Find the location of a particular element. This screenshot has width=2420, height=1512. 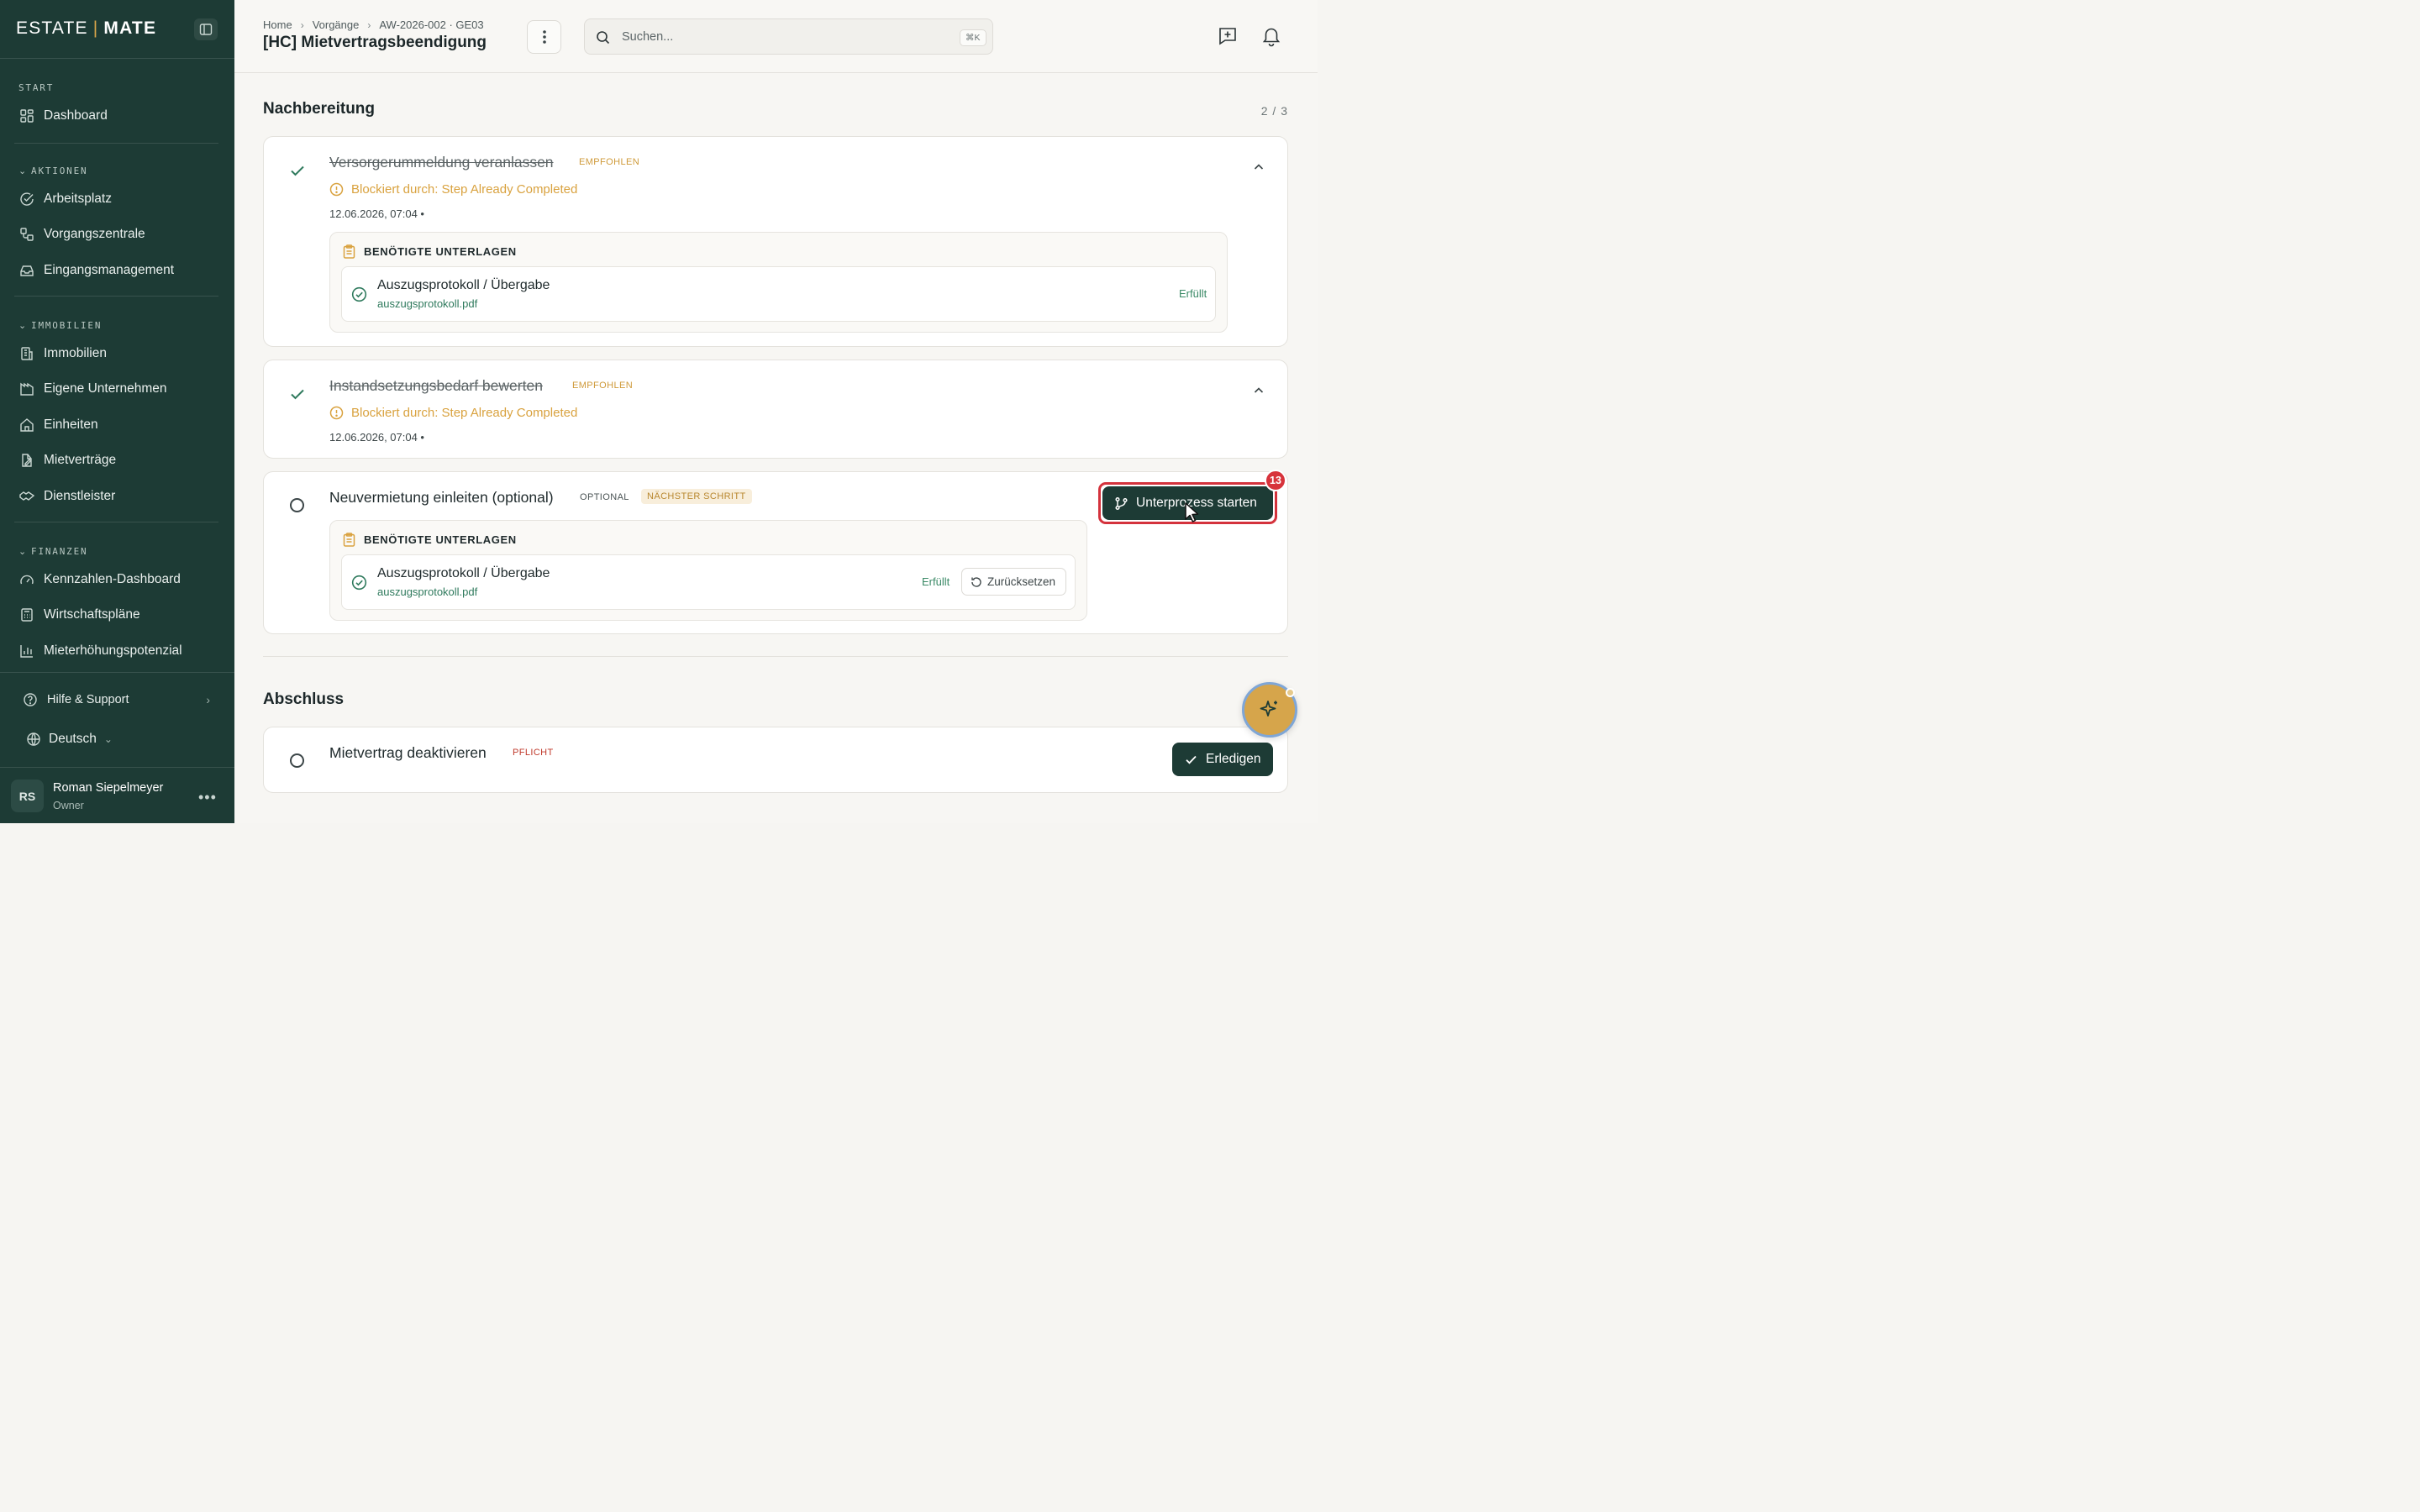

search-shortcut: ⌘K is located at coordinates (973, 37).